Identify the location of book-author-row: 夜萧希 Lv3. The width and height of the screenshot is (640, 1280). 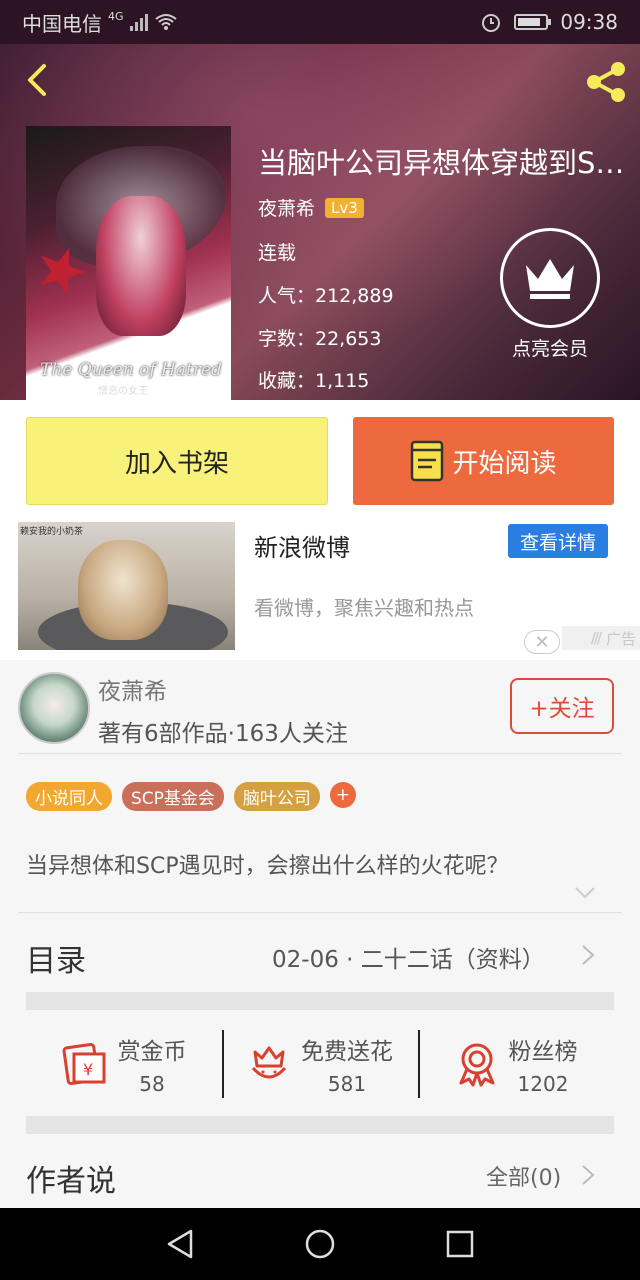
(311, 207).